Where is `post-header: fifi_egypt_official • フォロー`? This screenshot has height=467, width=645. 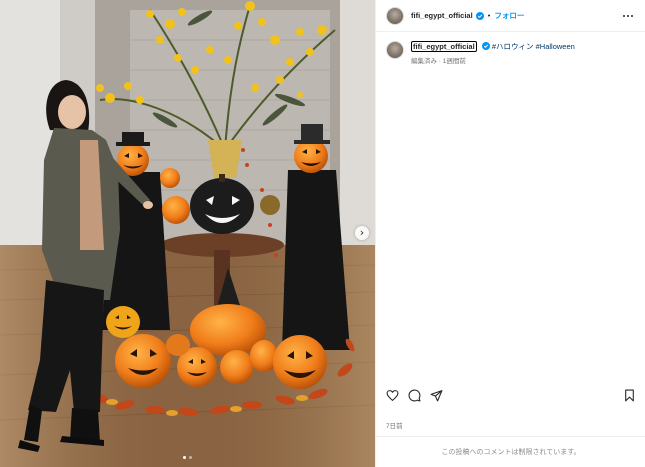 post-header: fifi_egypt_official • フォロー is located at coordinates (510, 16).